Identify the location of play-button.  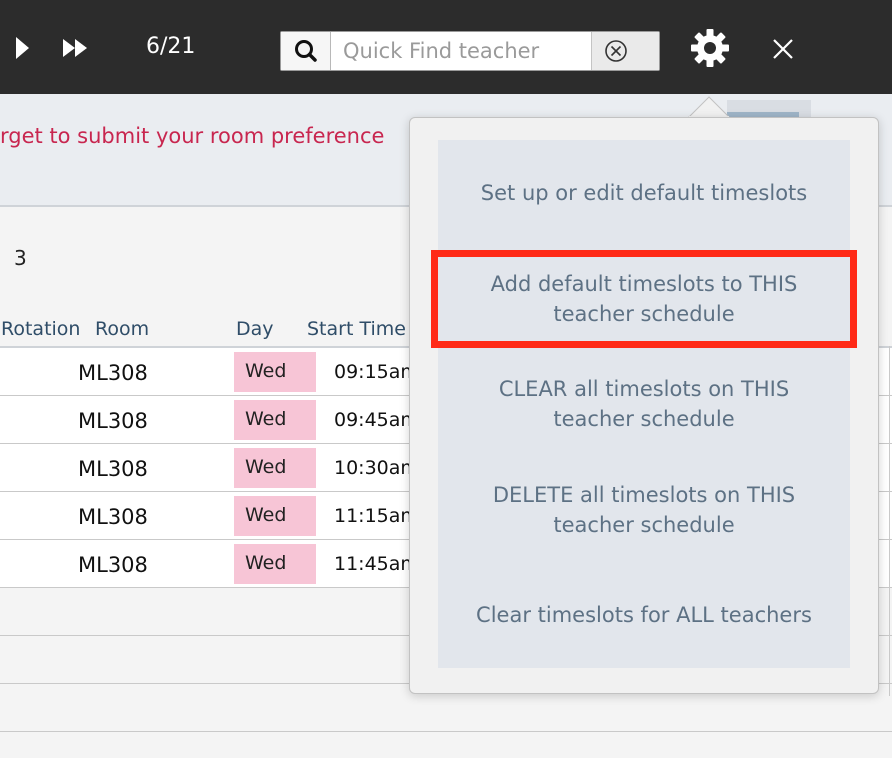
(22, 48).